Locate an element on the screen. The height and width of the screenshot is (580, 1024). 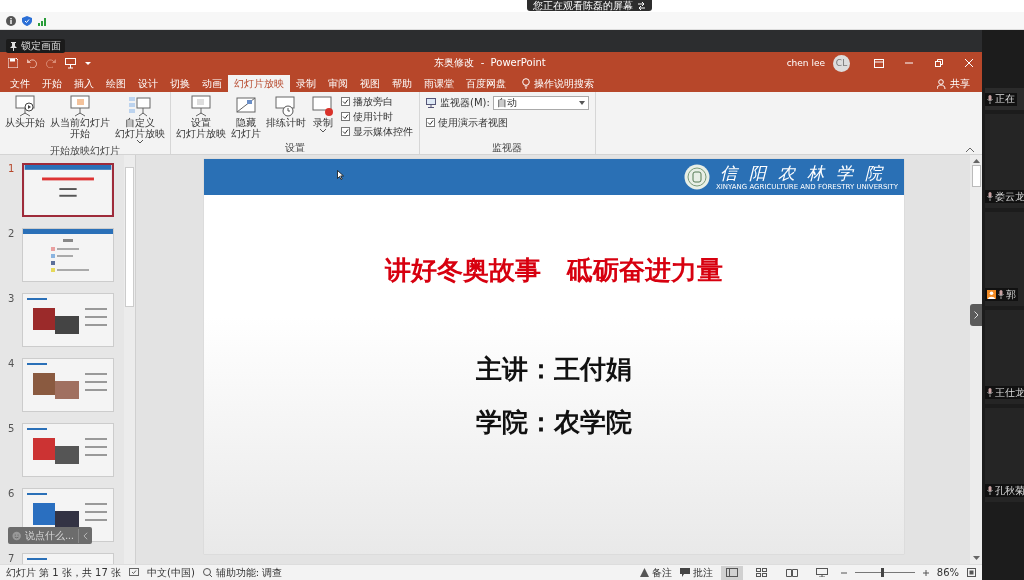
monitor-icon is located at coordinates (431, 103).